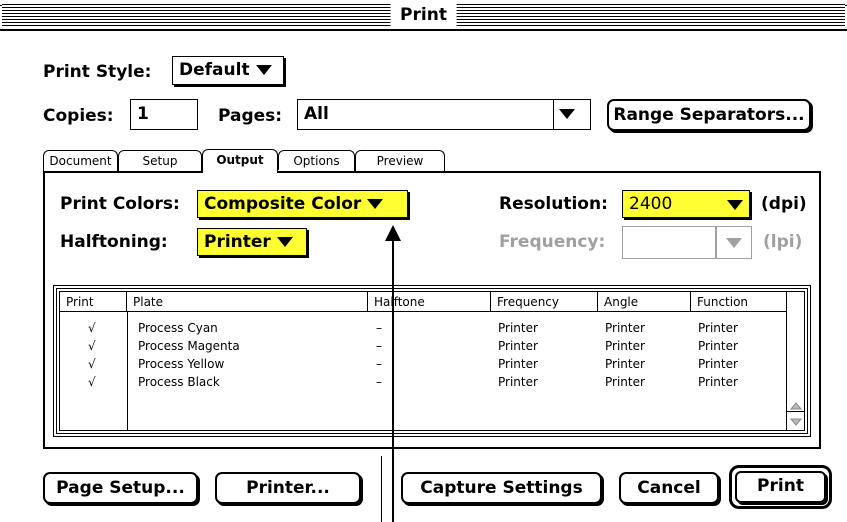 The width and height of the screenshot is (847, 522). What do you see at coordinates (544, 302) in the screenshot?
I see `column-header-frequency: Frequency` at bounding box center [544, 302].